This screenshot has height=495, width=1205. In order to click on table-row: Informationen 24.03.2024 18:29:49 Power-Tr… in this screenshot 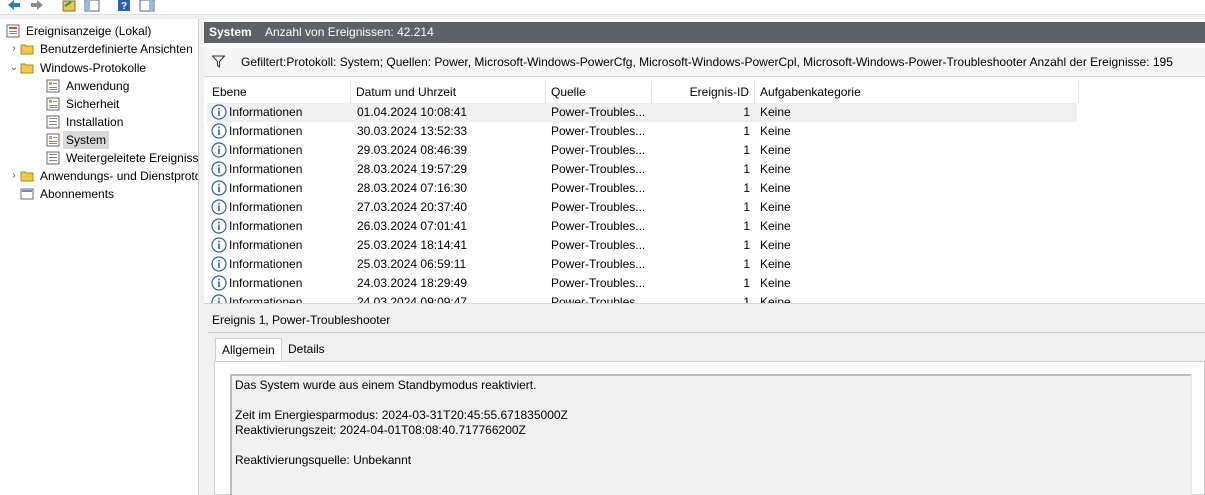, I will do `click(642, 283)`.